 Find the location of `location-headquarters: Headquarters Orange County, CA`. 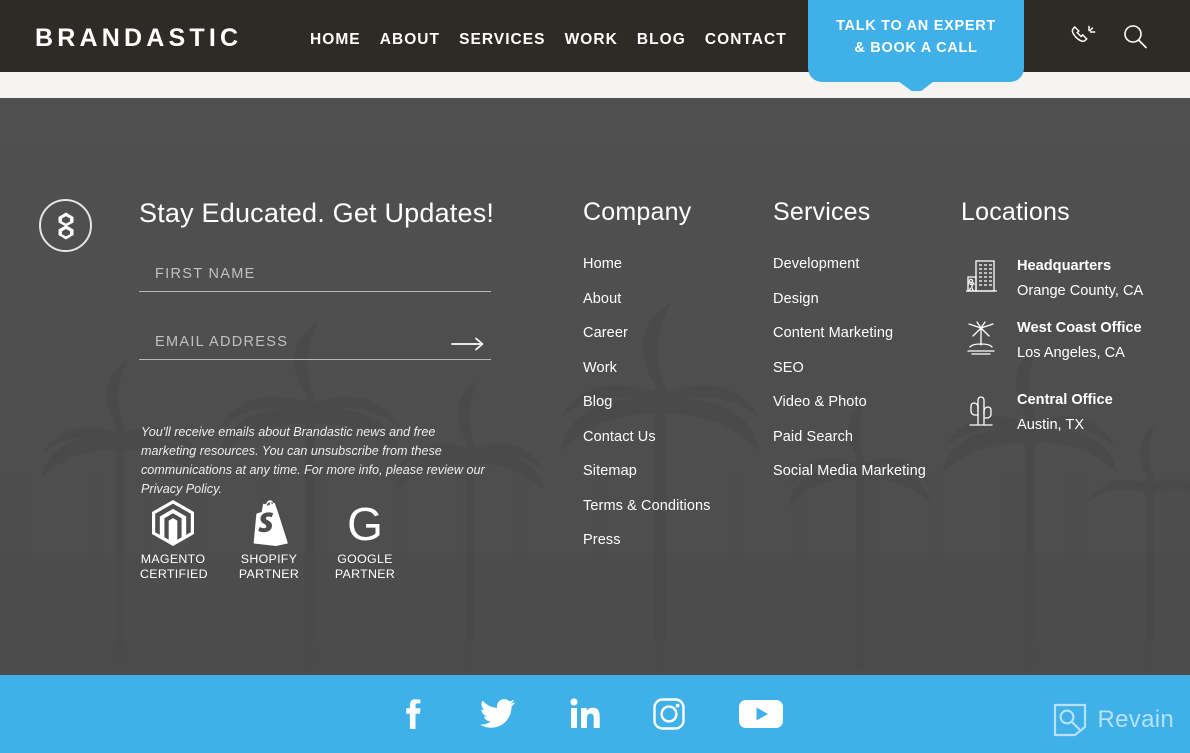

location-headquarters: Headquarters Orange County, CA is located at coordinates (1061, 280).